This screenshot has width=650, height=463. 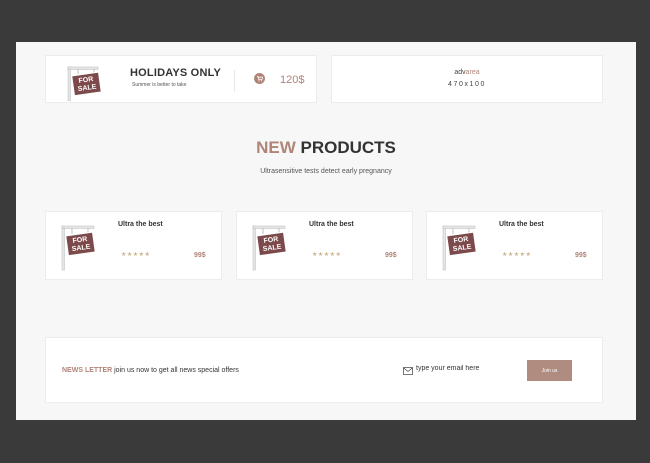 I want to click on promo-subtitle: Summer is better to take, so click(x=159, y=85).